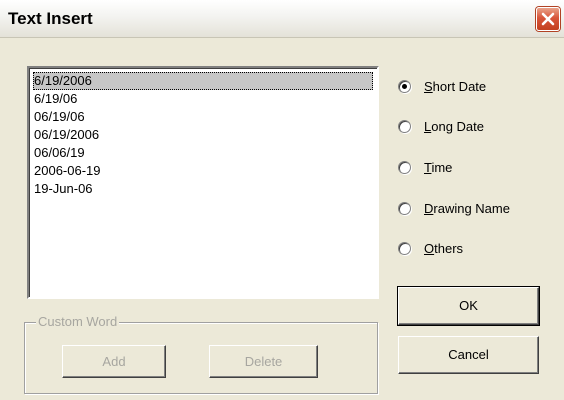 The height and width of the screenshot is (400, 564). I want to click on list-item: 06/19/2006, so click(203, 135).